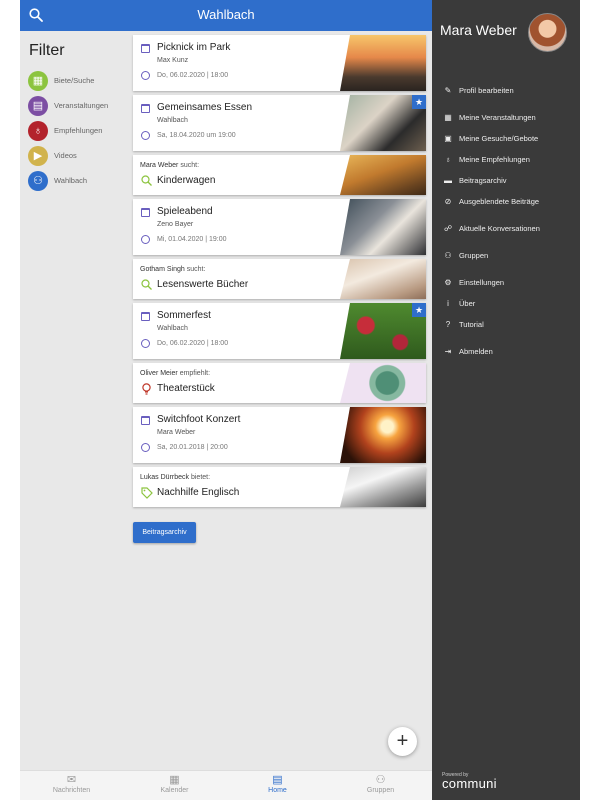 This screenshot has height=800, width=600. What do you see at coordinates (448, 324) in the screenshot?
I see `help-icon: ?` at bounding box center [448, 324].